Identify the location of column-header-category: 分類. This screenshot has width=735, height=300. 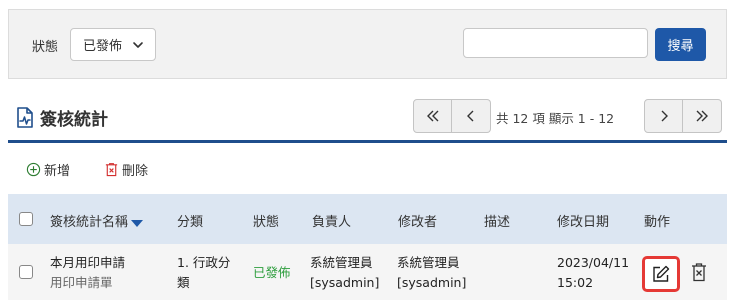
(190, 220).